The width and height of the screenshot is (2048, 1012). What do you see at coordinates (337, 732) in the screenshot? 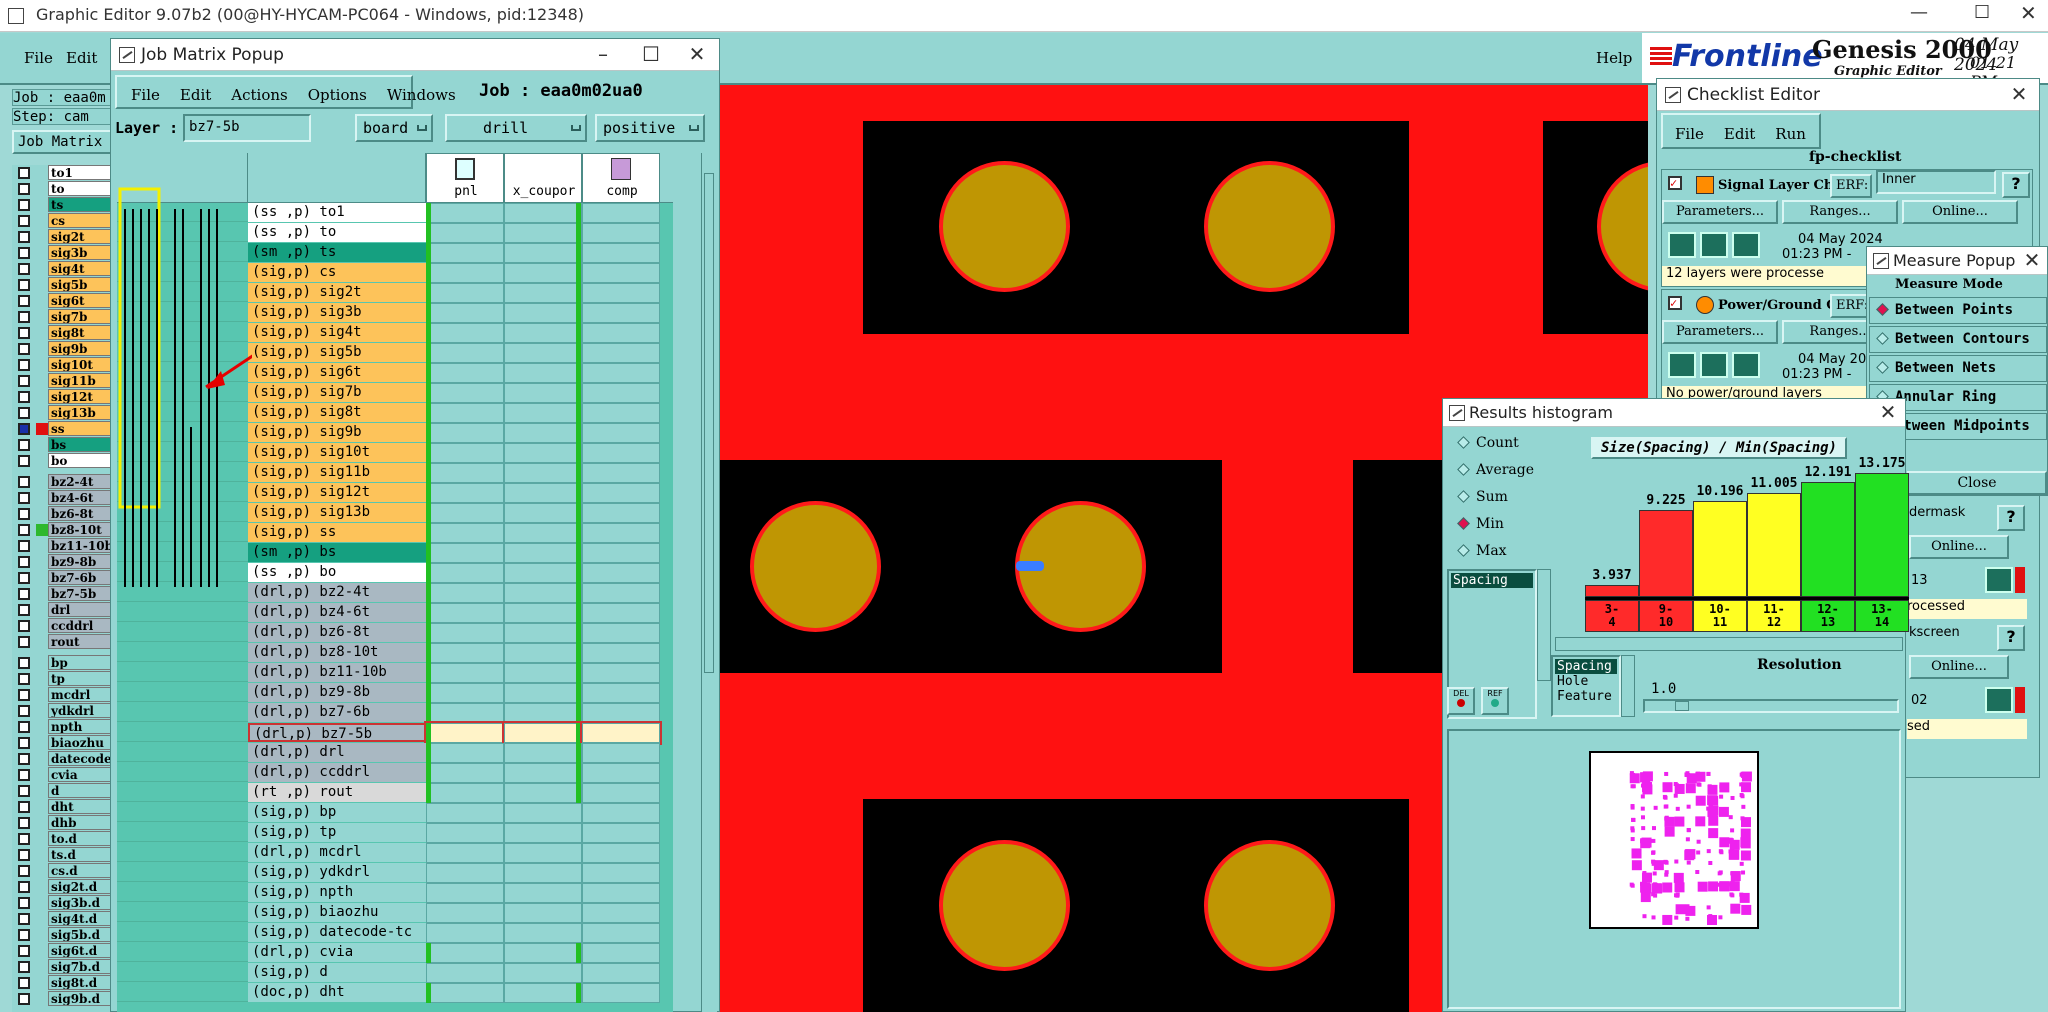
I see `matrix-row-name: (drl,p) bz7-5b` at bounding box center [337, 732].